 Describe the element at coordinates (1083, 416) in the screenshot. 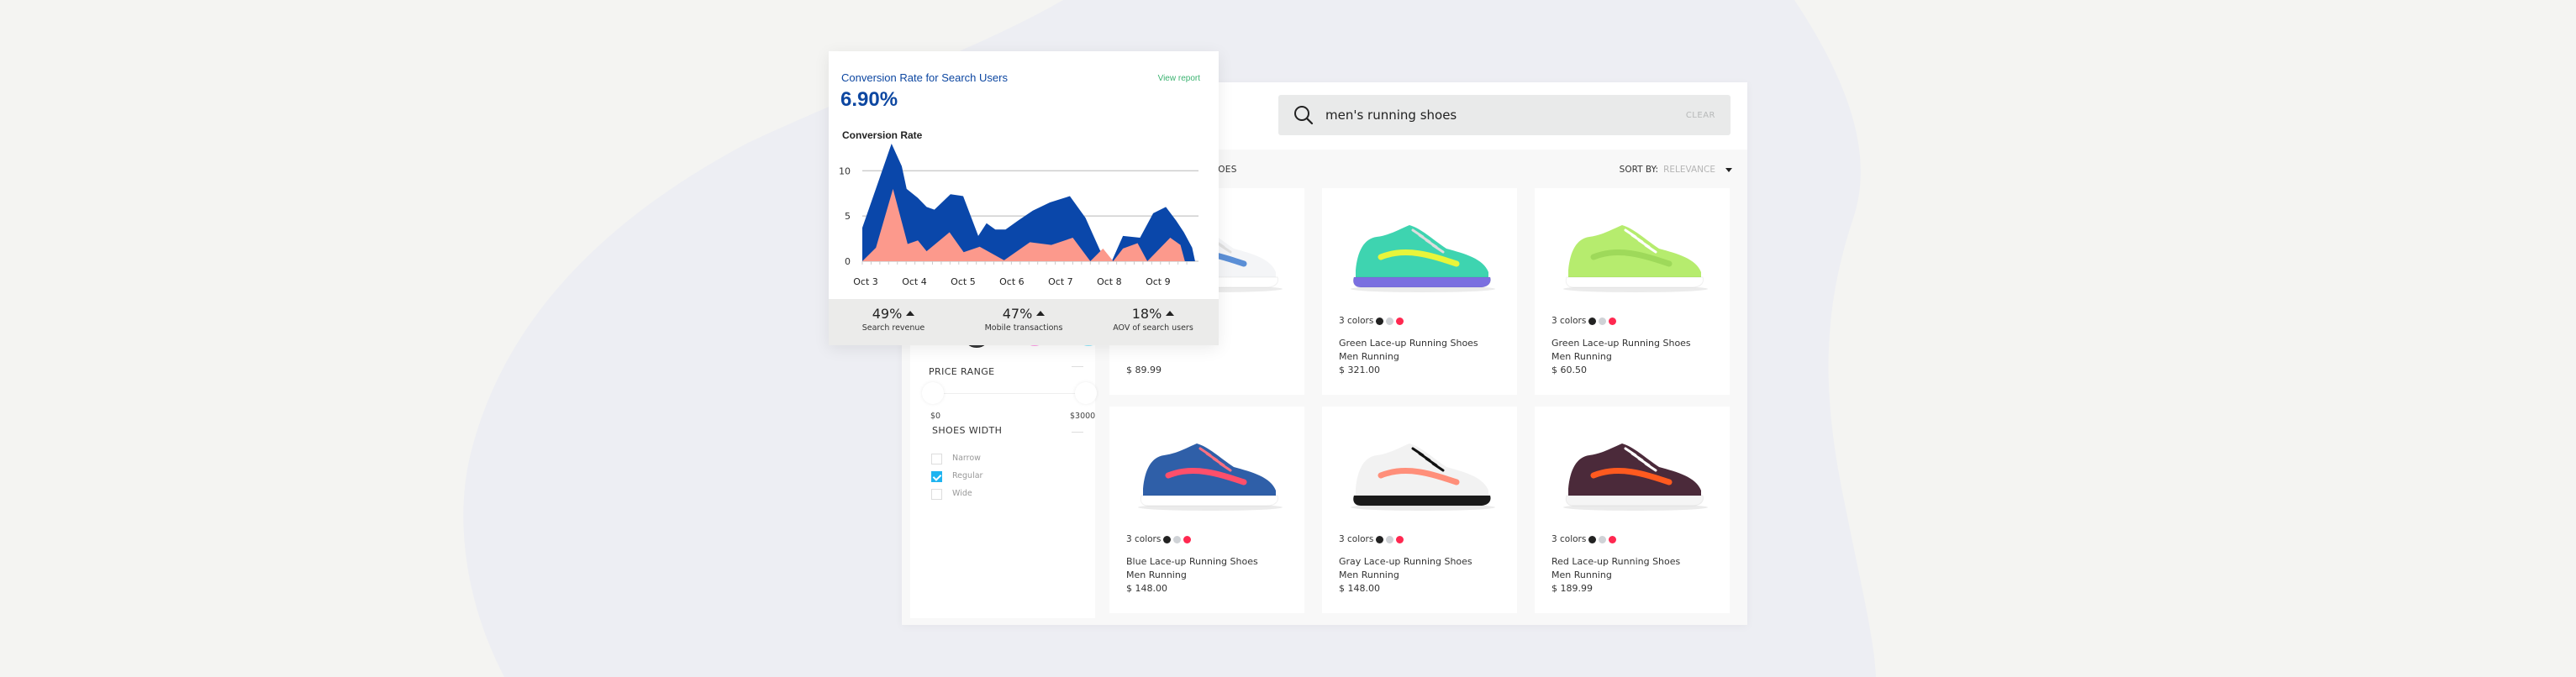

I see `price-max-label: $3000` at that location.